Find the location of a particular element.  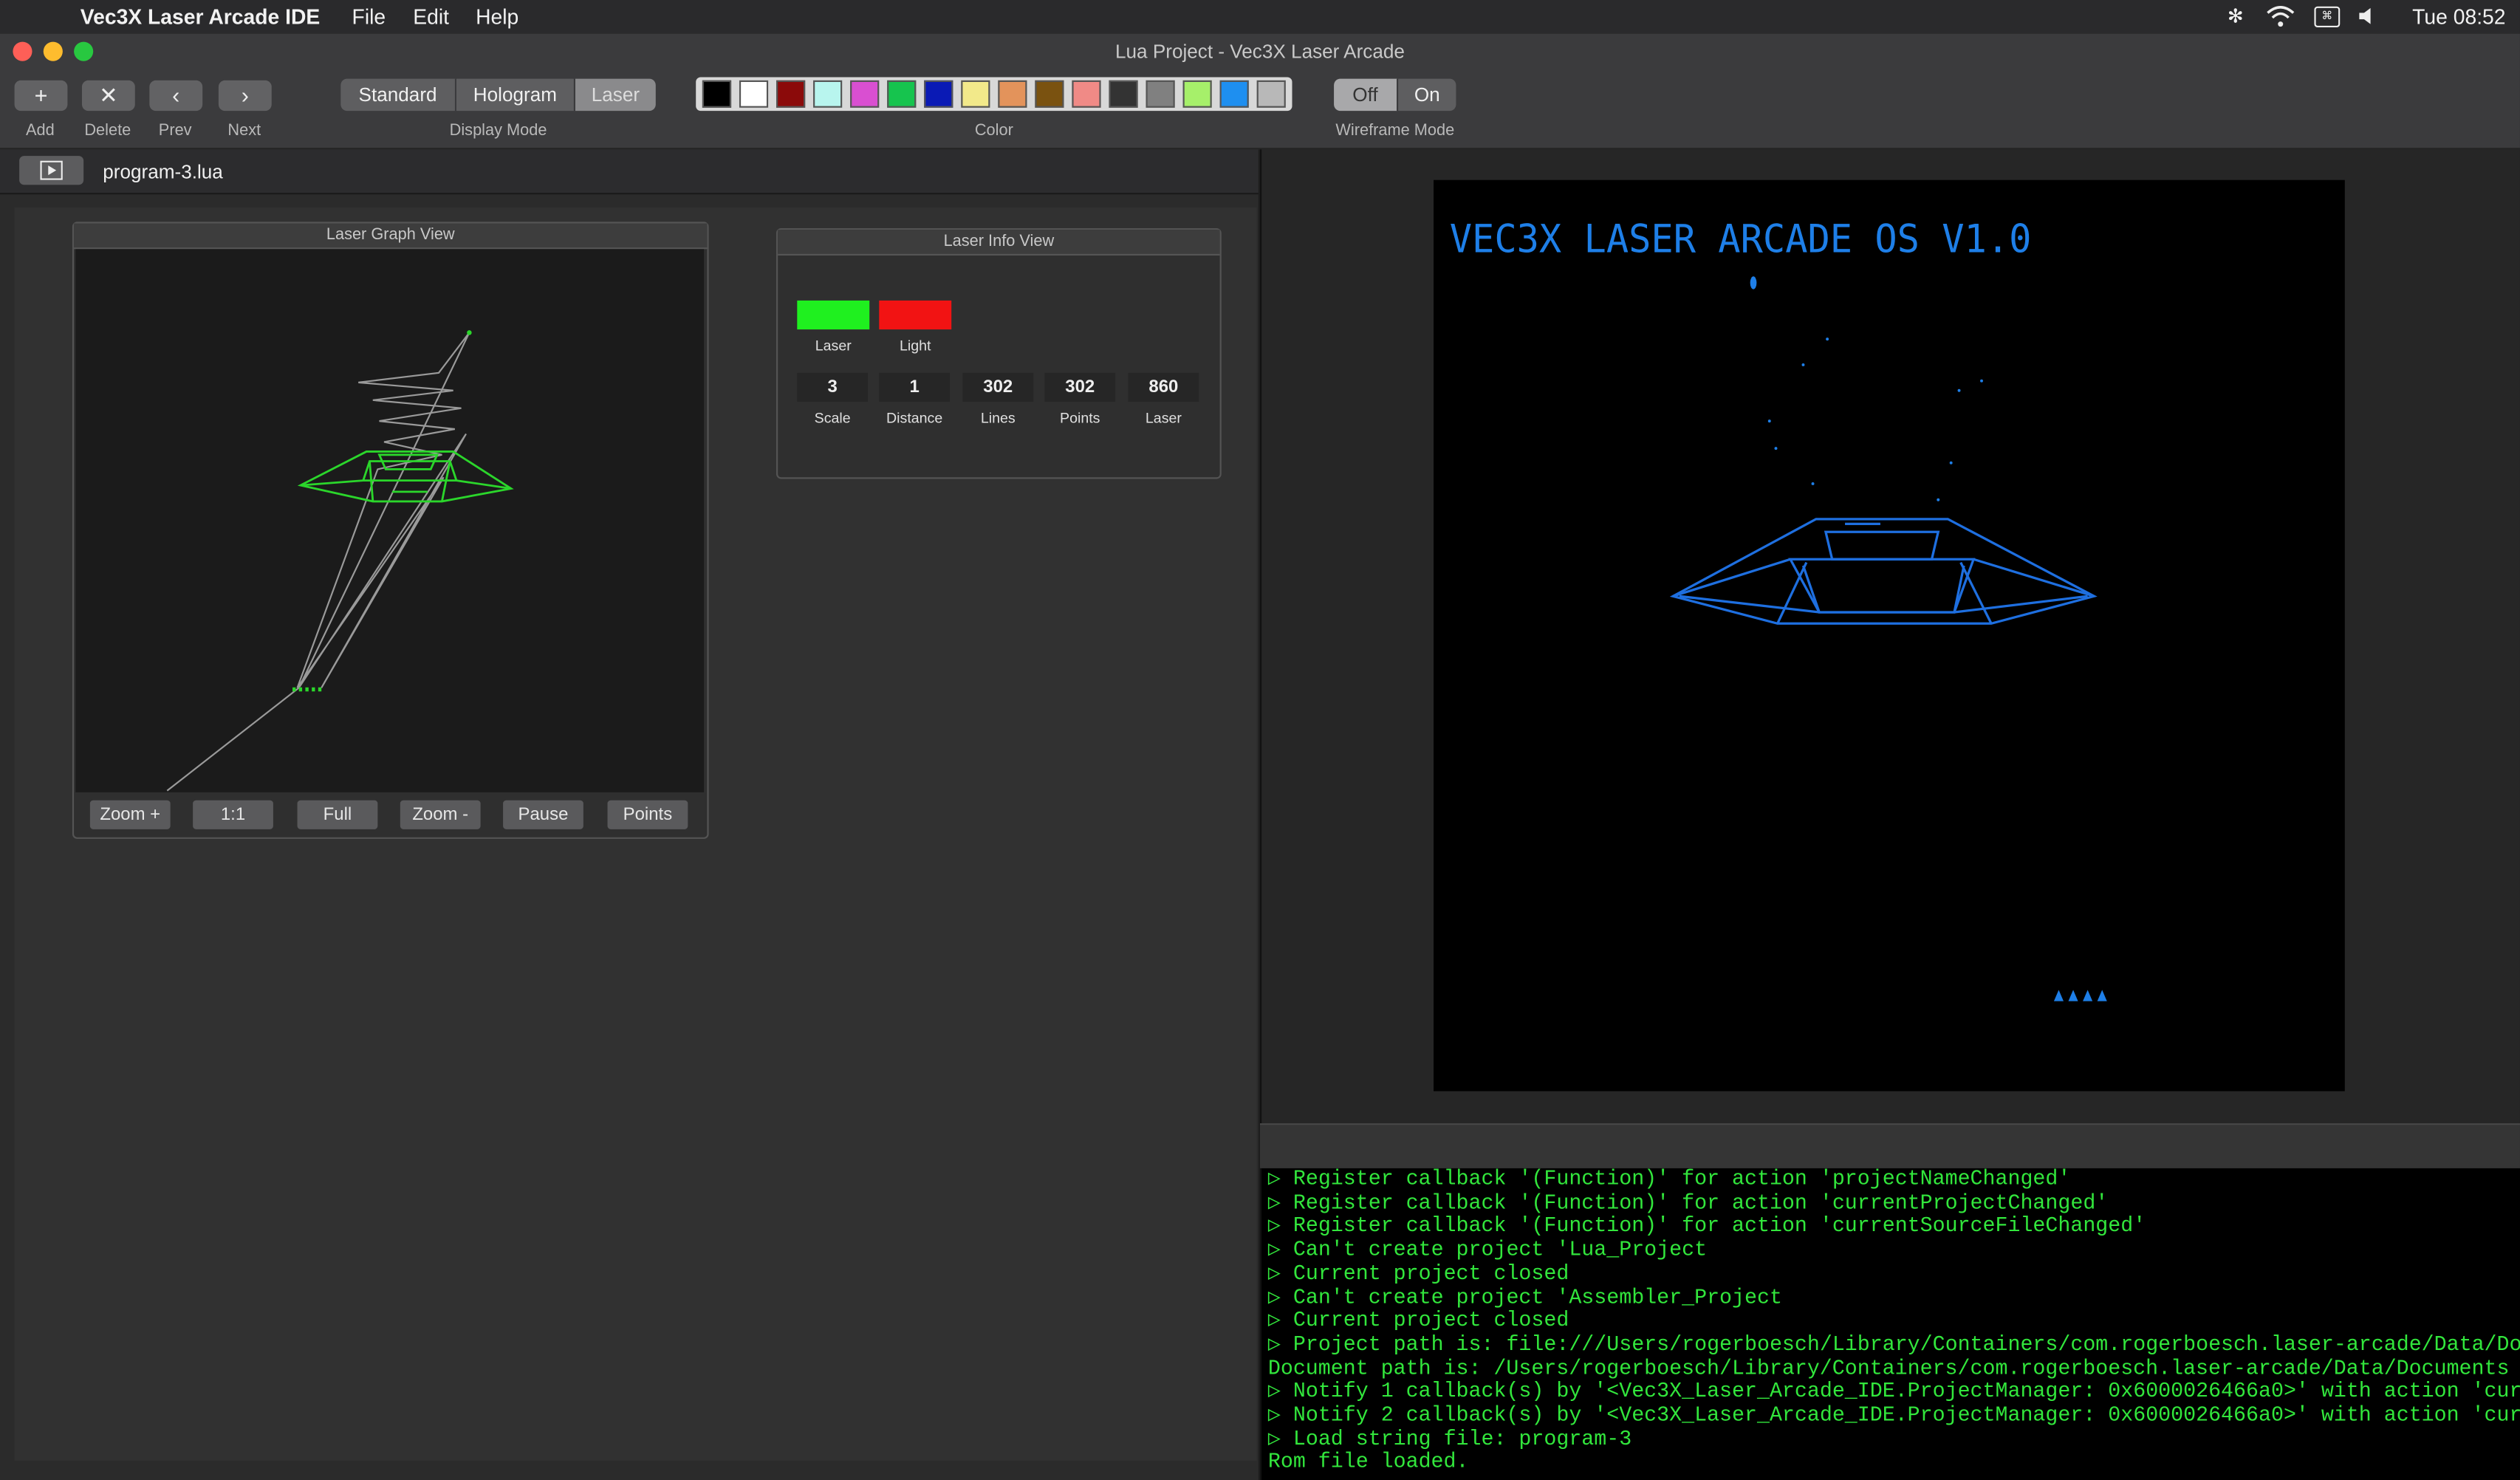

volume-icon is located at coordinates (2367, 16).